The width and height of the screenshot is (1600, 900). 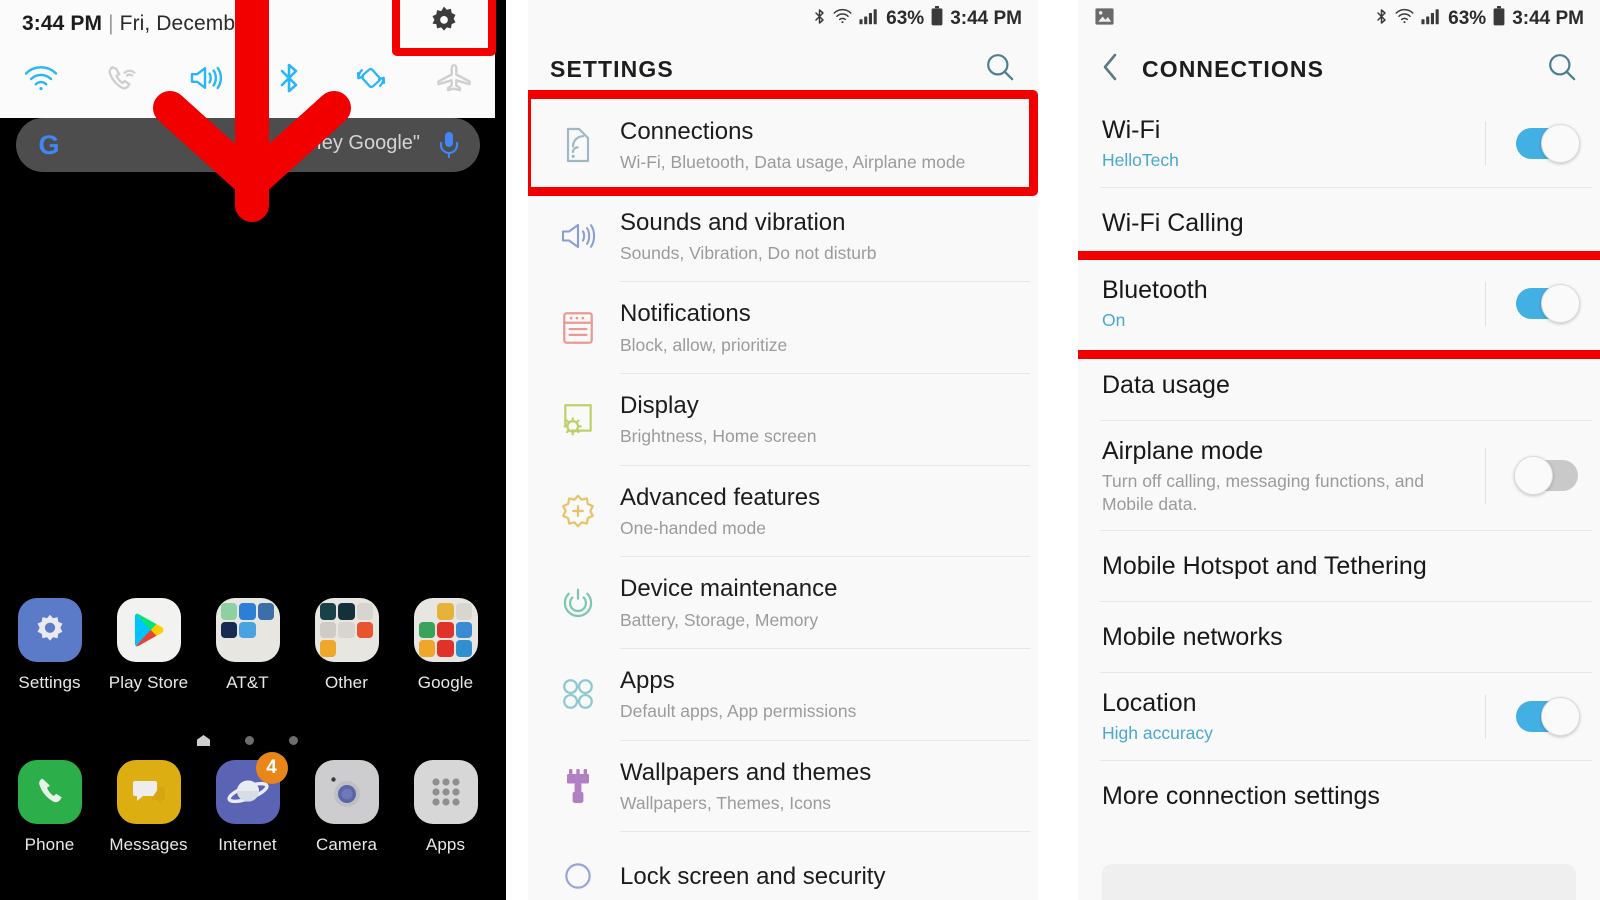 What do you see at coordinates (783, 69) in the screenshot?
I see `settings-title-bar: SETTINGS` at bounding box center [783, 69].